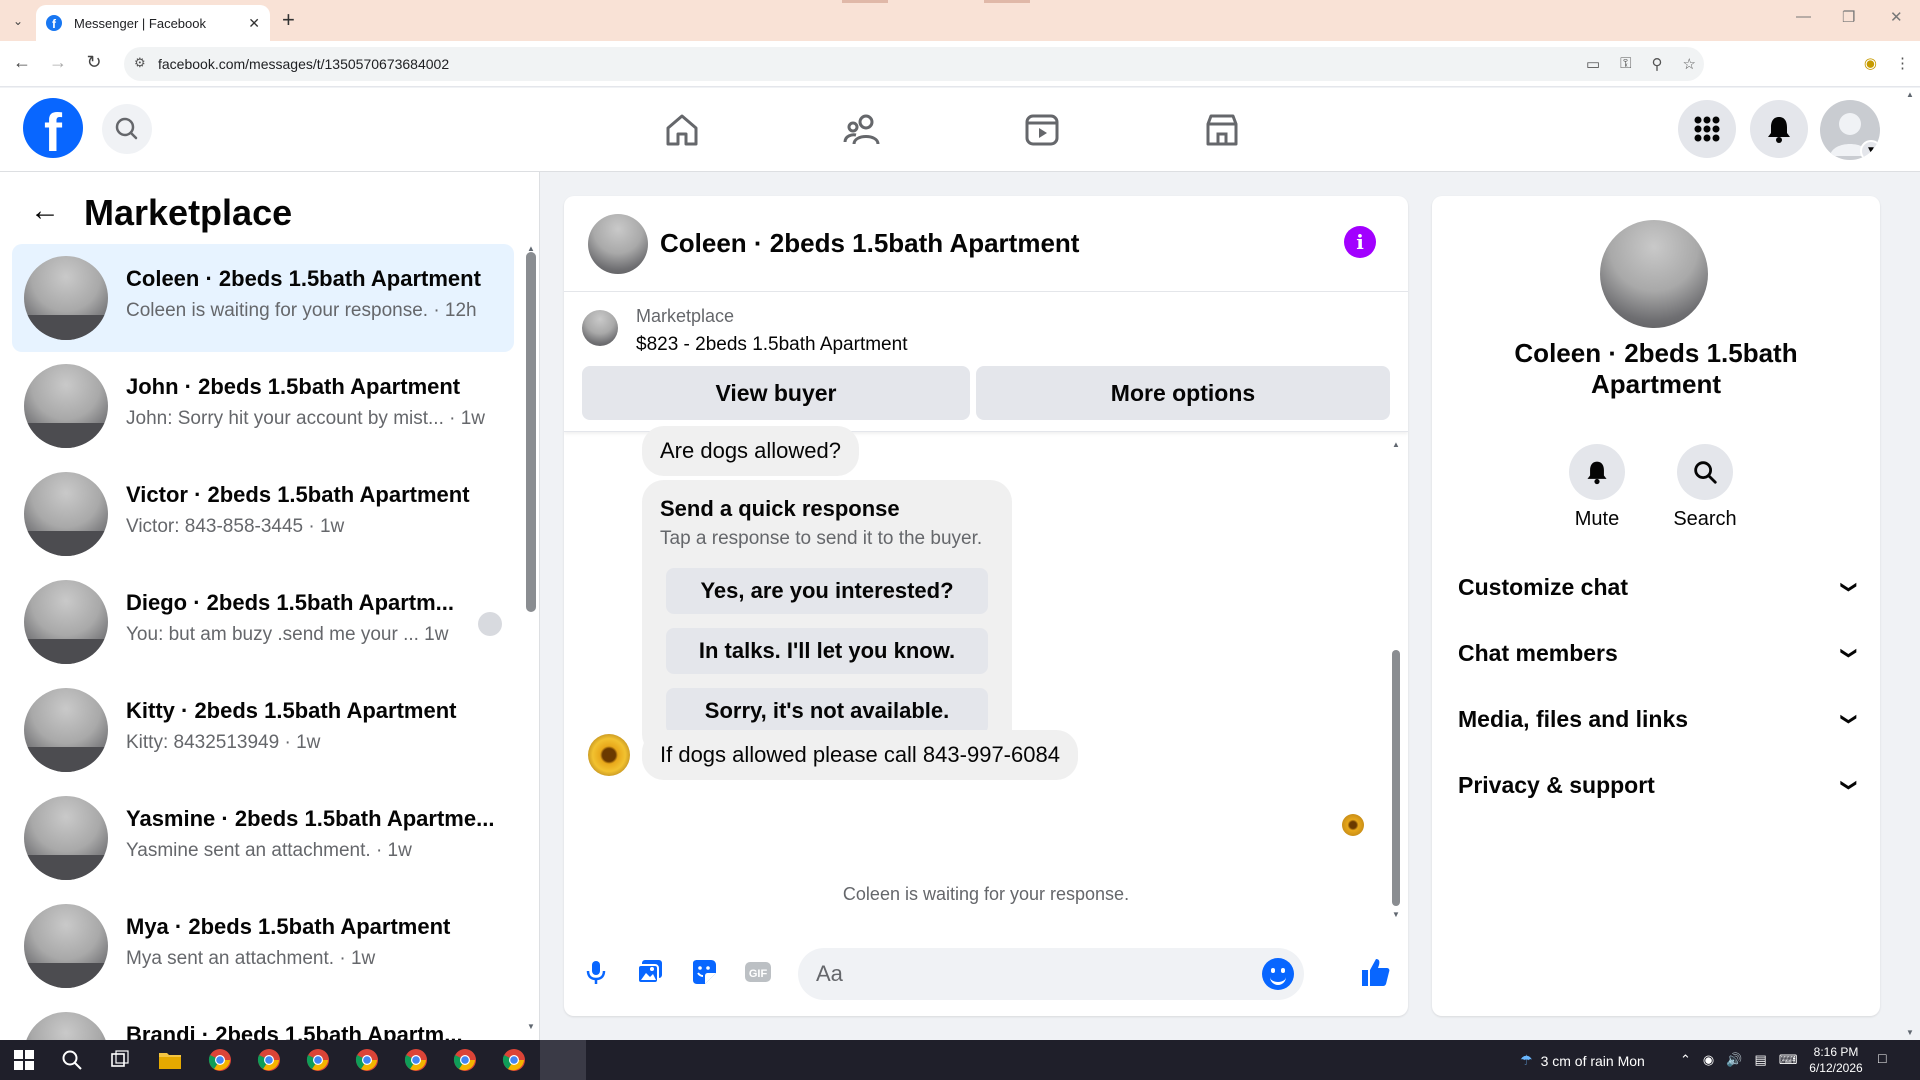 This screenshot has width=1920, height=1080. I want to click on friends-nav-icon, so click(862, 130).